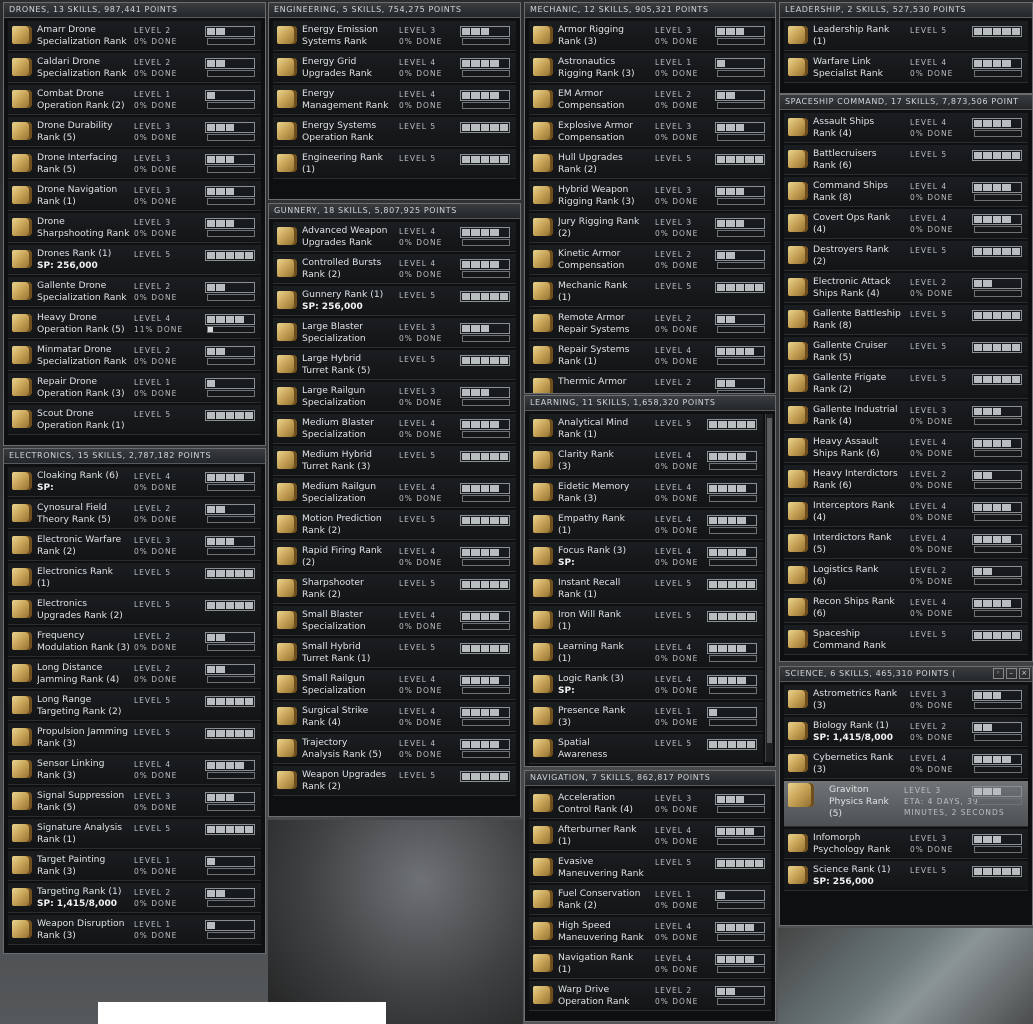 Image resolution: width=1033 pixels, height=1024 pixels. I want to click on scrollbar, so click(769, 588).